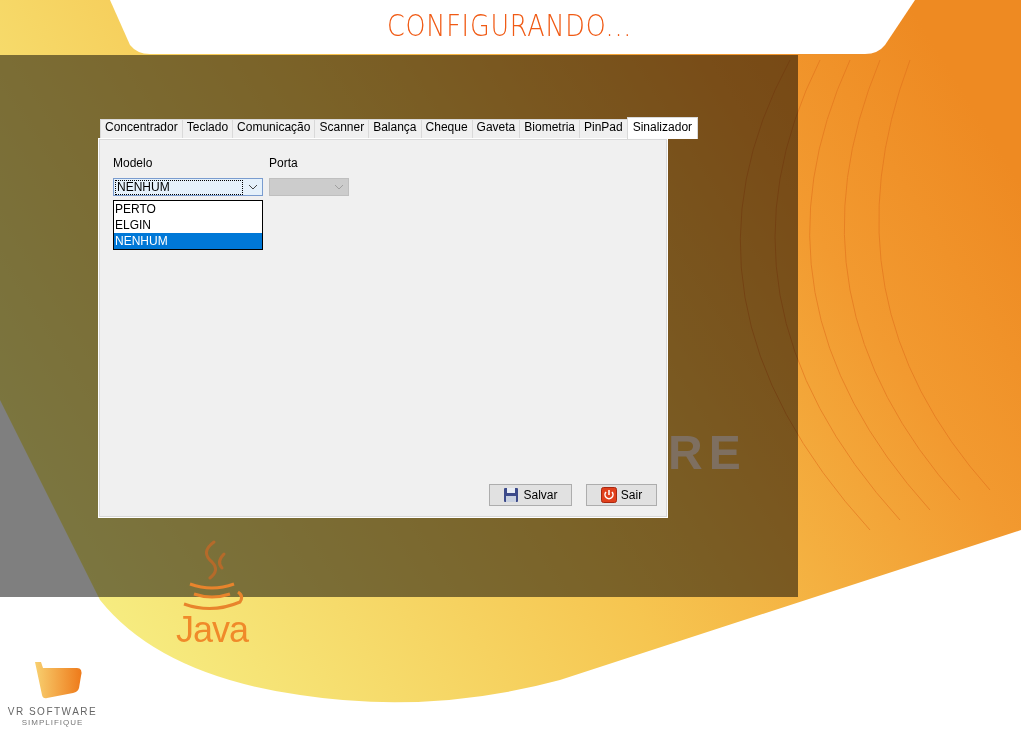  What do you see at coordinates (212, 630) in the screenshot?
I see `java-logo-text: Java` at bounding box center [212, 630].